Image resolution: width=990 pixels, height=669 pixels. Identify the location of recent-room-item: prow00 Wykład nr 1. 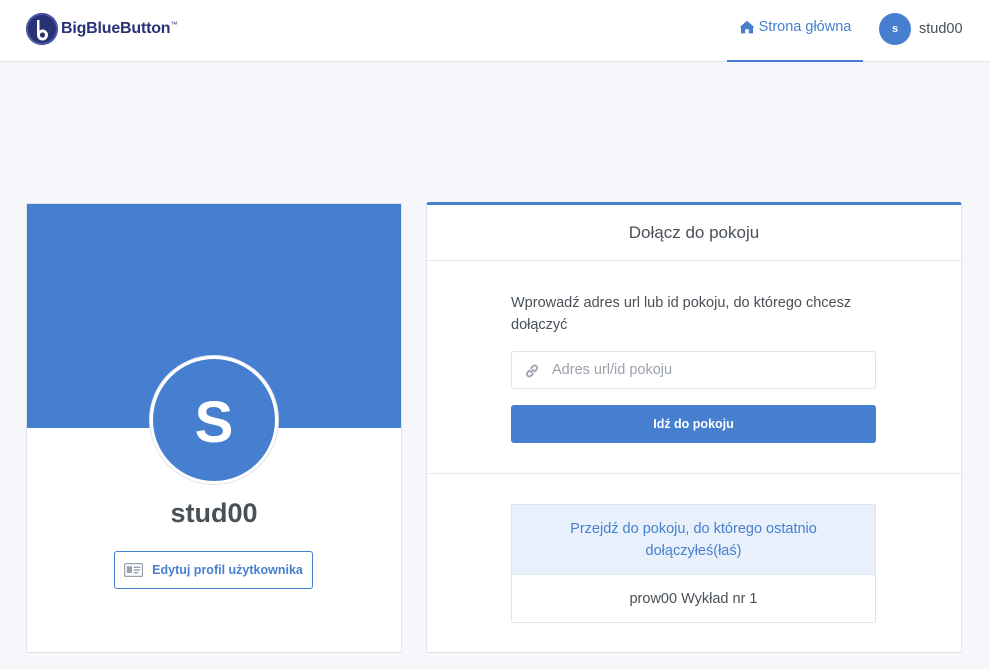
(693, 598).